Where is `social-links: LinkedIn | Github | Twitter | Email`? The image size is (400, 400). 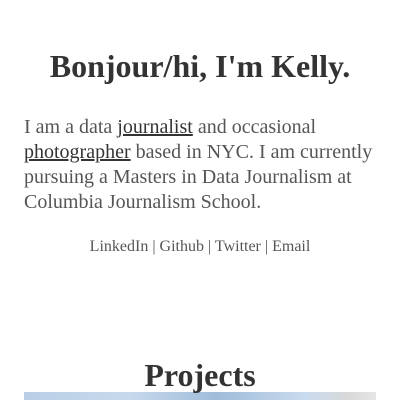 social-links: LinkedIn | Github | Twitter | Email is located at coordinates (200, 247).